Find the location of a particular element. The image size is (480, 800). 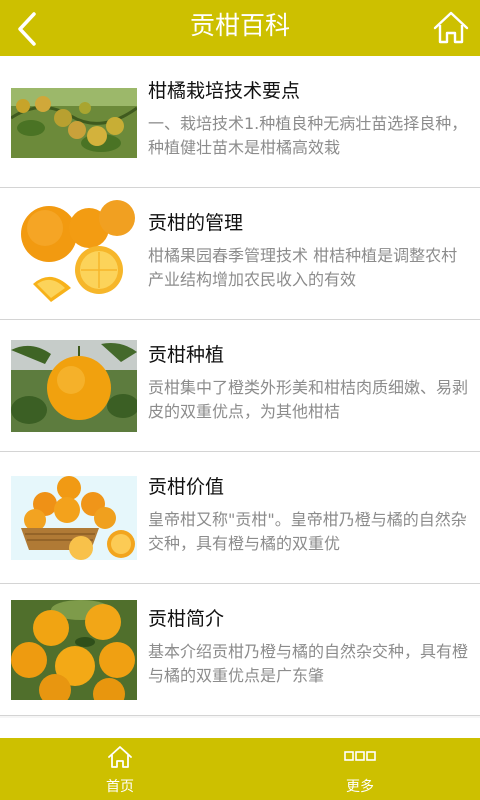

article-title: 贡柑的管理 is located at coordinates (196, 223).